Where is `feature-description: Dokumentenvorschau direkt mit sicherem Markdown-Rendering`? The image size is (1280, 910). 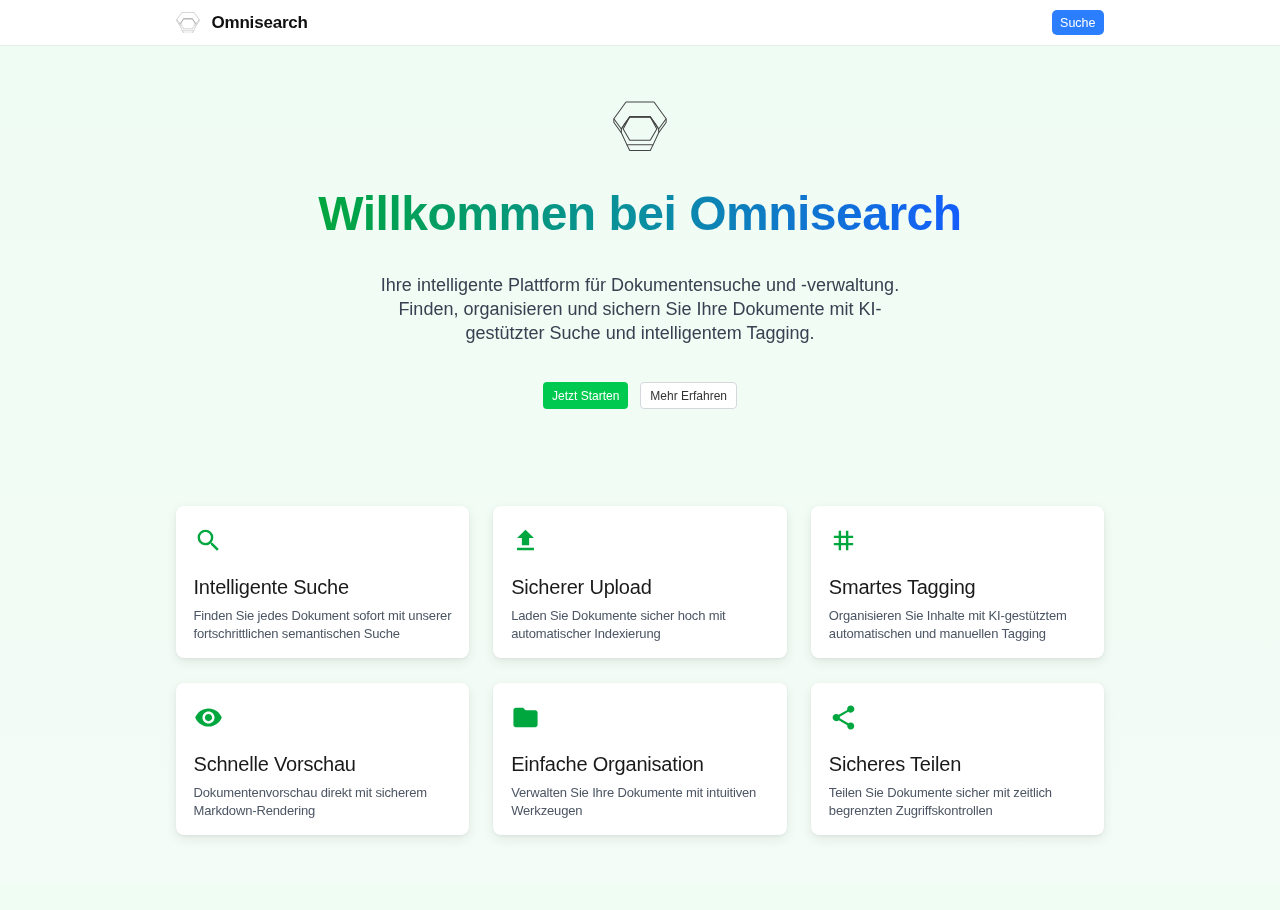
feature-description: Dokumentenvorschau direkt mit sicherem Markdown-Rendering is located at coordinates (310, 802).